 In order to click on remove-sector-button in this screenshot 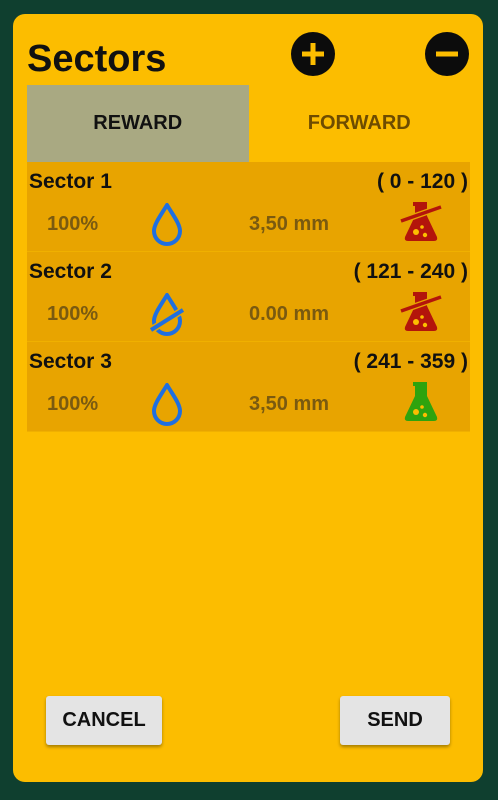, I will do `click(447, 54)`.